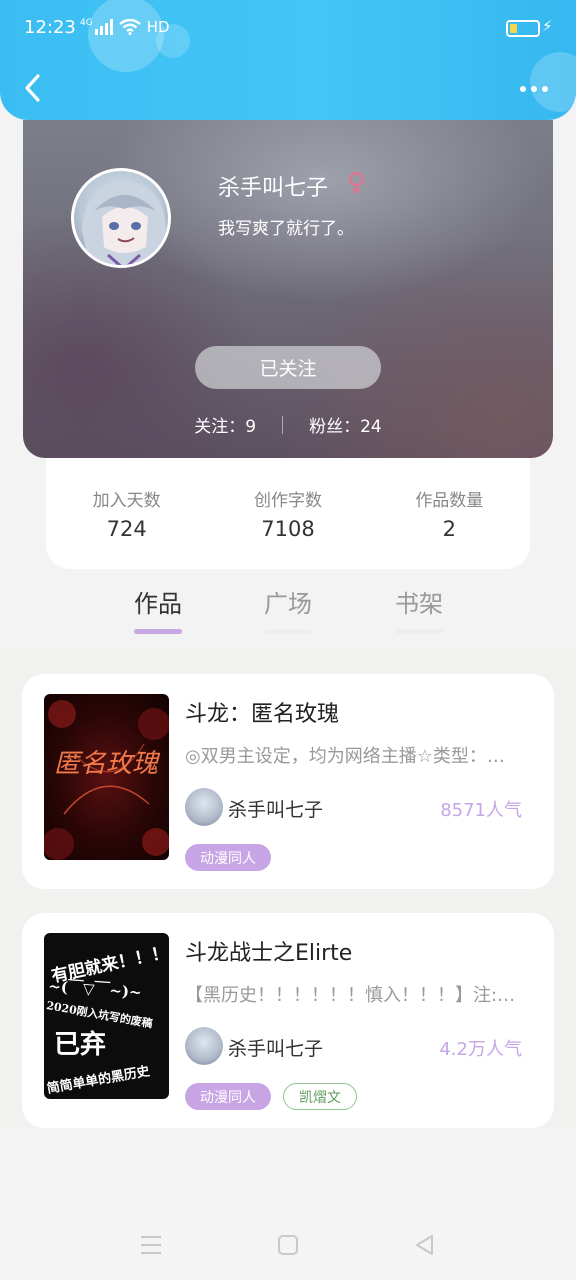  Describe the element at coordinates (424, 1245) in the screenshot. I see `back-nav-icon` at that location.